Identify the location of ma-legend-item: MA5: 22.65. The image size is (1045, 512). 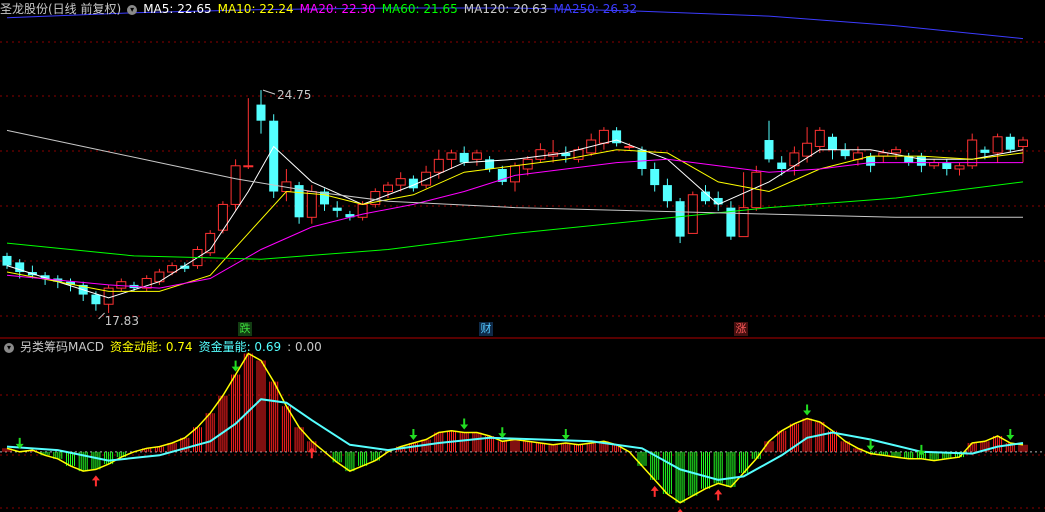
(177, 9).